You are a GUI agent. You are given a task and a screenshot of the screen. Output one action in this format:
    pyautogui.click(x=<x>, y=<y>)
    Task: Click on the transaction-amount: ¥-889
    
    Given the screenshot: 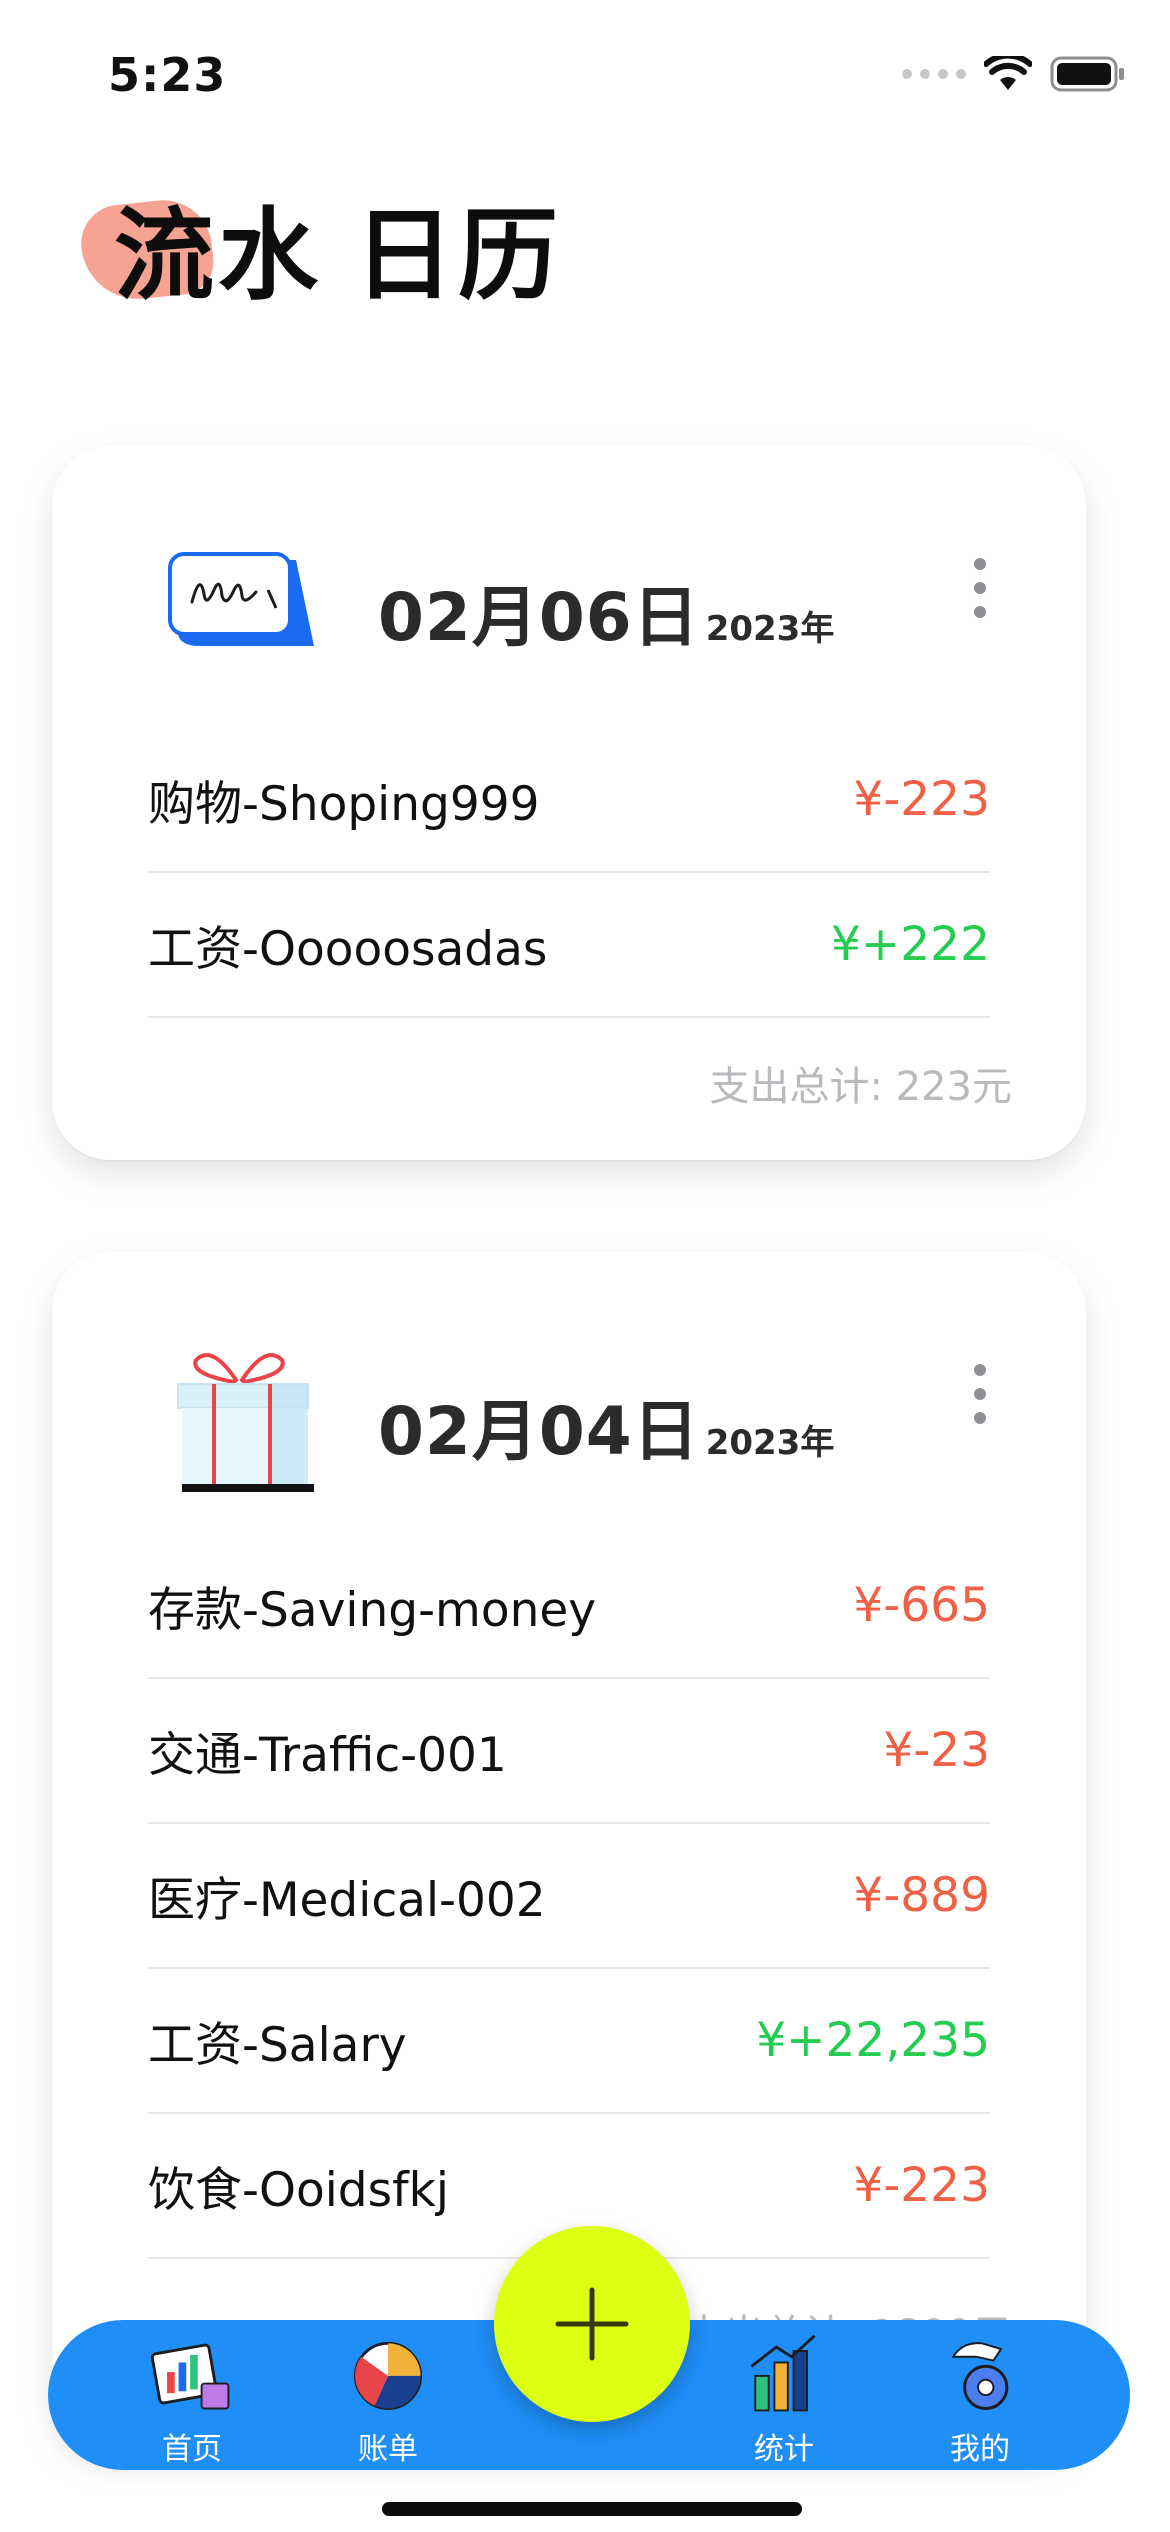 What is the action you would take?
    pyautogui.click(x=921, y=1895)
    